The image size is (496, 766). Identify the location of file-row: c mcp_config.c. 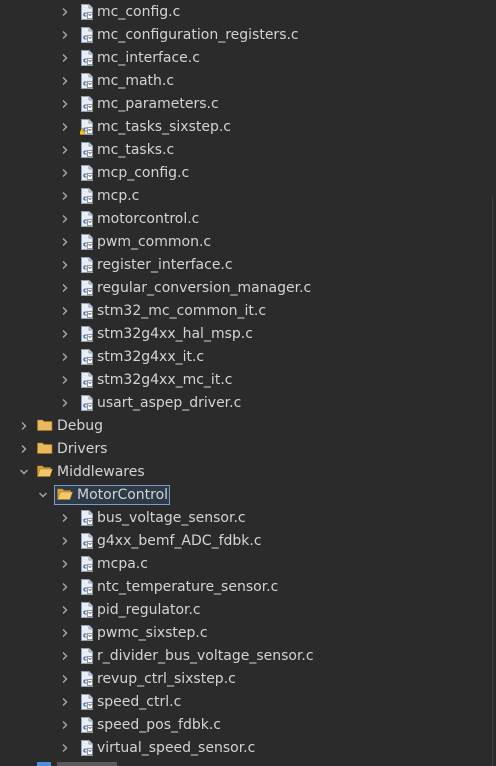
(245, 173).